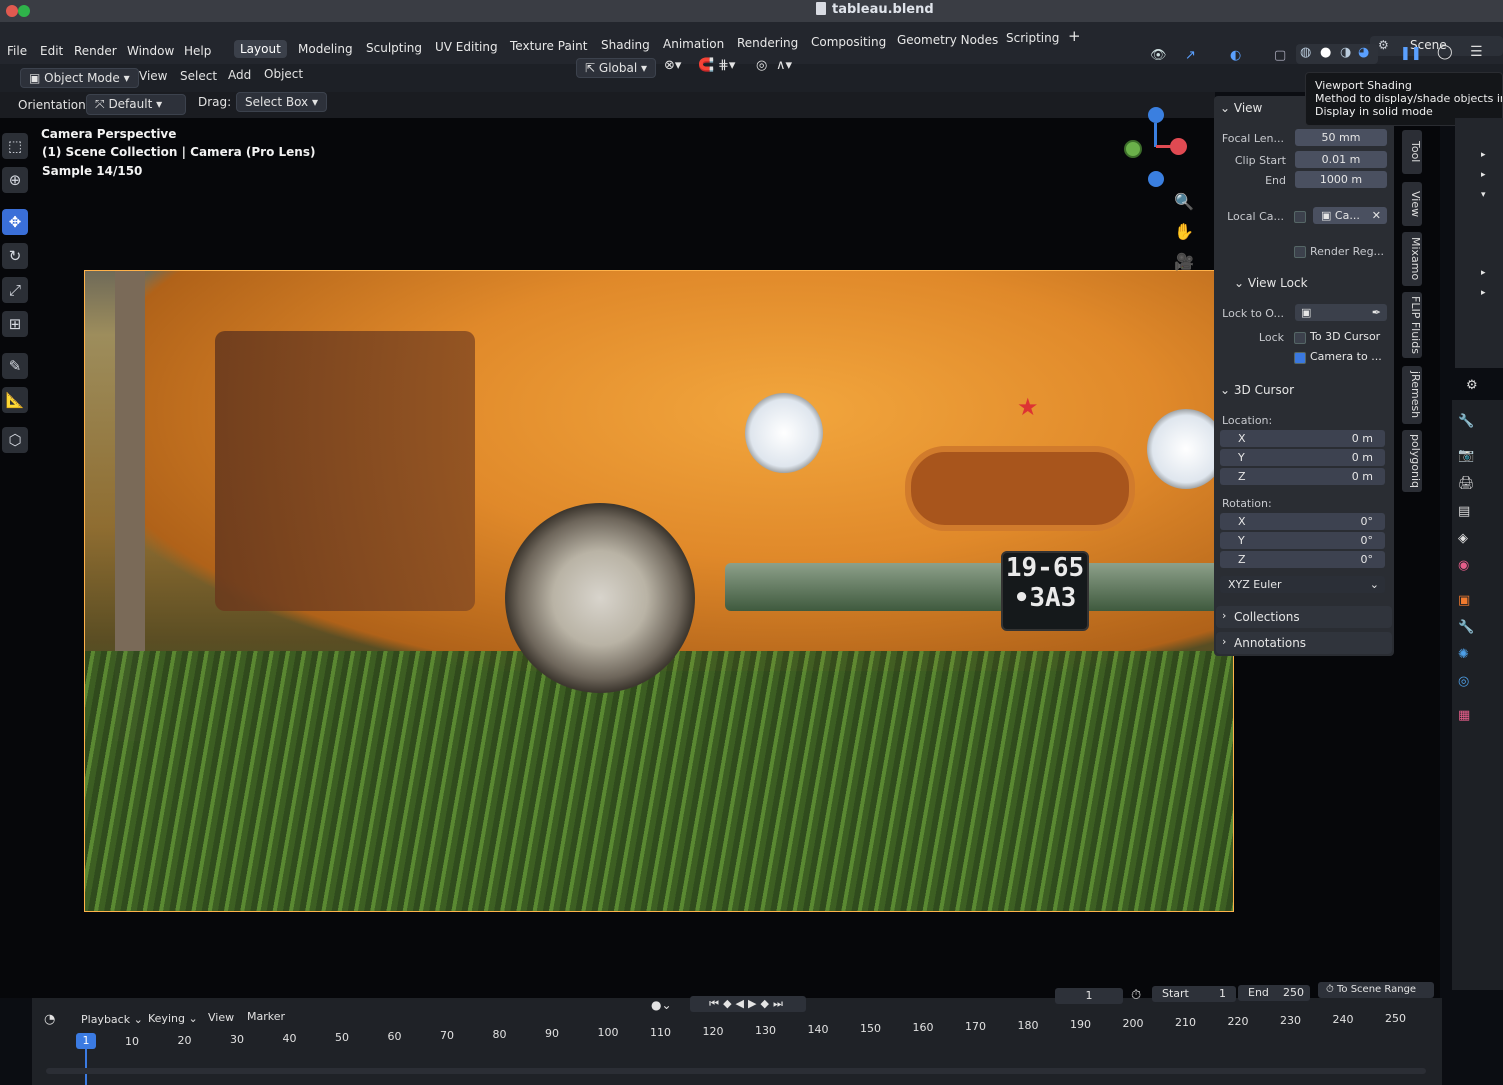  Describe the element at coordinates (848, 42) in the screenshot. I see `tab-compositing: Compositing` at that location.